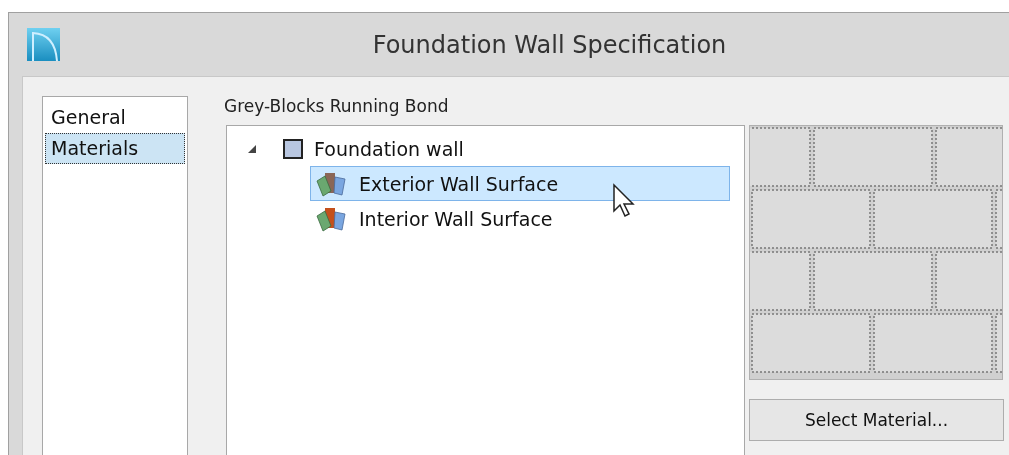 Image resolution: width=1009 pixels, height=455 pixels. I want to click on cursor-icon, so click(625, 201).